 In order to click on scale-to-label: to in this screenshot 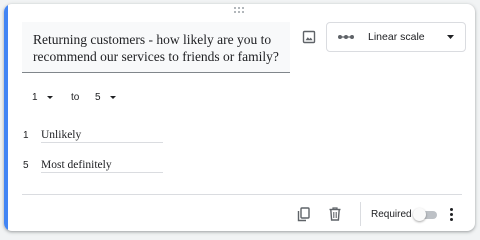, I will do `click(75, 97)`.